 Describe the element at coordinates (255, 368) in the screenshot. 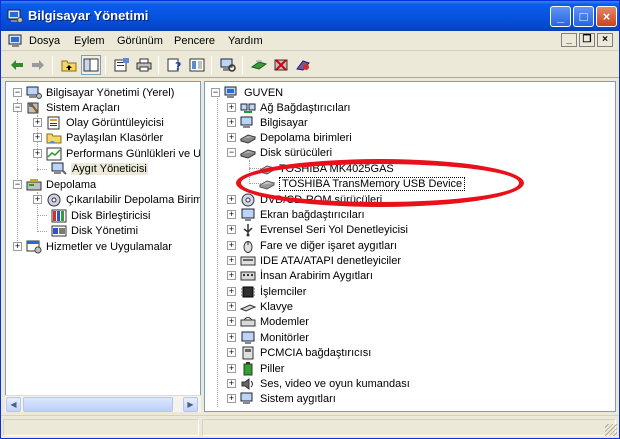

I see `device-category-batteries: + Piller` at that location.